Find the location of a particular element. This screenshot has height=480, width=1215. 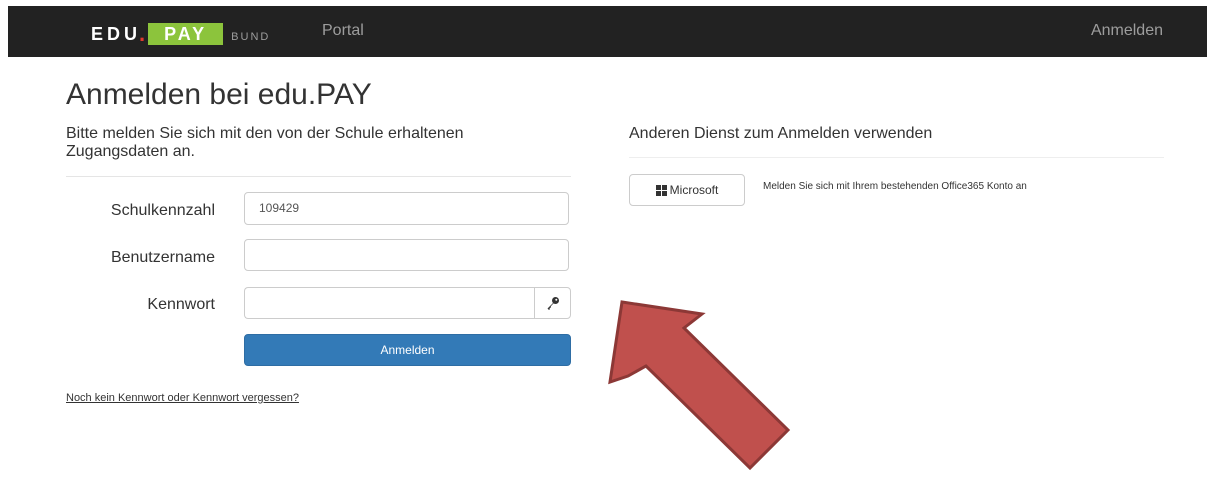

brand-logo: EDU . PAY BUND is located at coordinates (181, 33).